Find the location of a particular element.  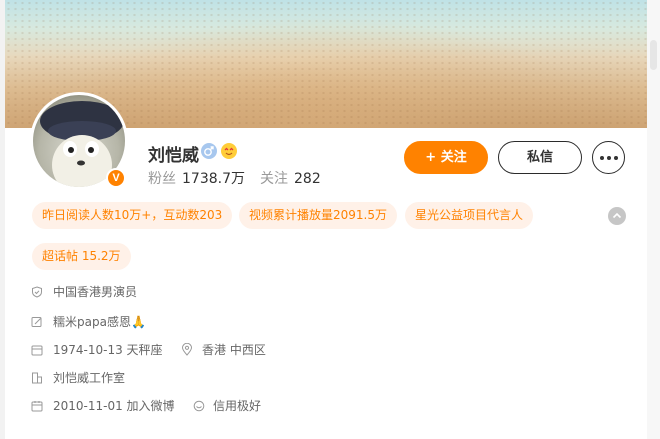

fans-label: 粉丝 is located at coordinates (162, 179).